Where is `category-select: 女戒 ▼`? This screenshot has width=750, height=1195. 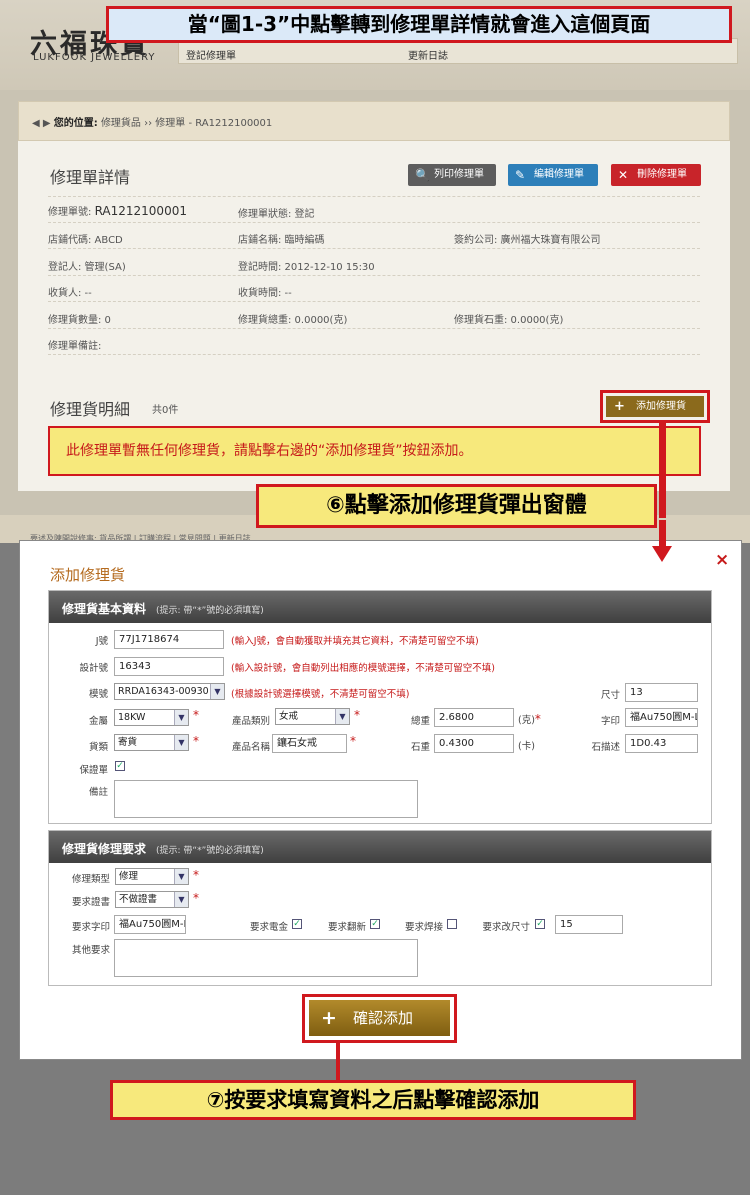 category-select: 女戒 ▼ is located at coordinates (312, 716).